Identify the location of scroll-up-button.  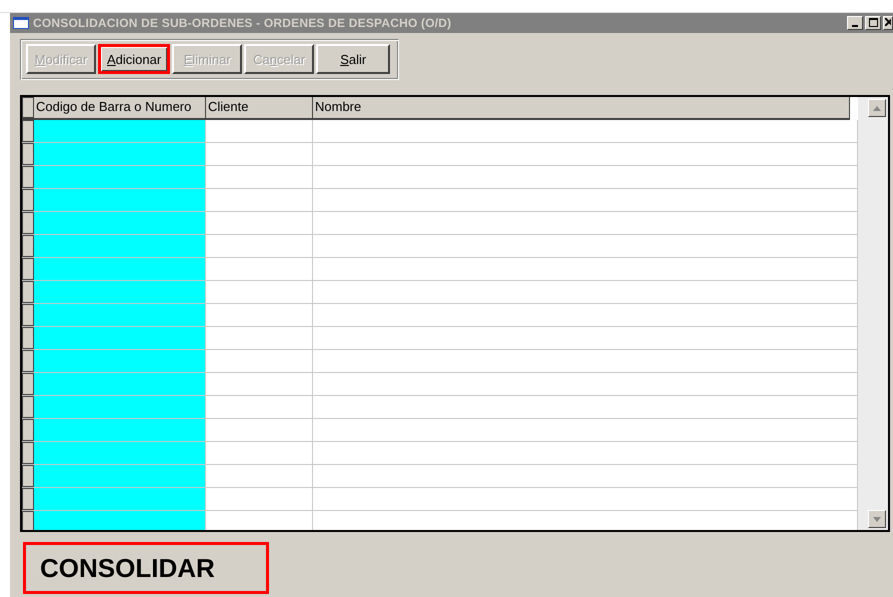
(877, 108).